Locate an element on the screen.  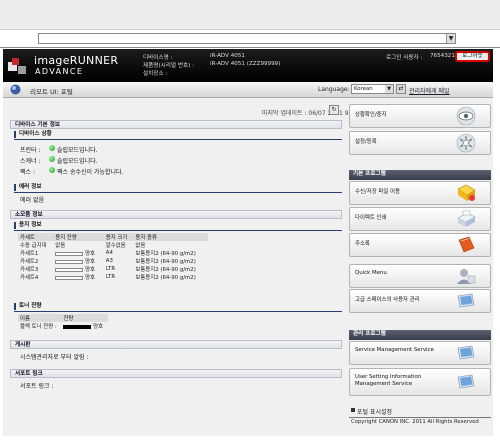
table-row: 카세트4 양호 LTR 보통용지2 (64-90 g/m2) is located at coordinates (113, 277).